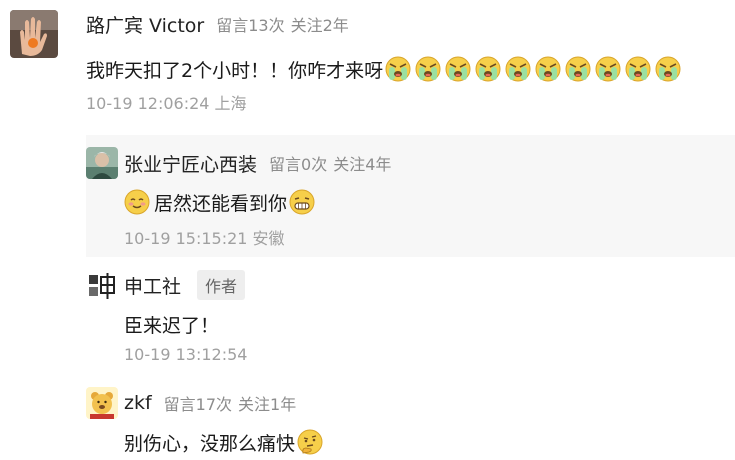  I want to click on hand-avatar-icon, so click(34, 34).